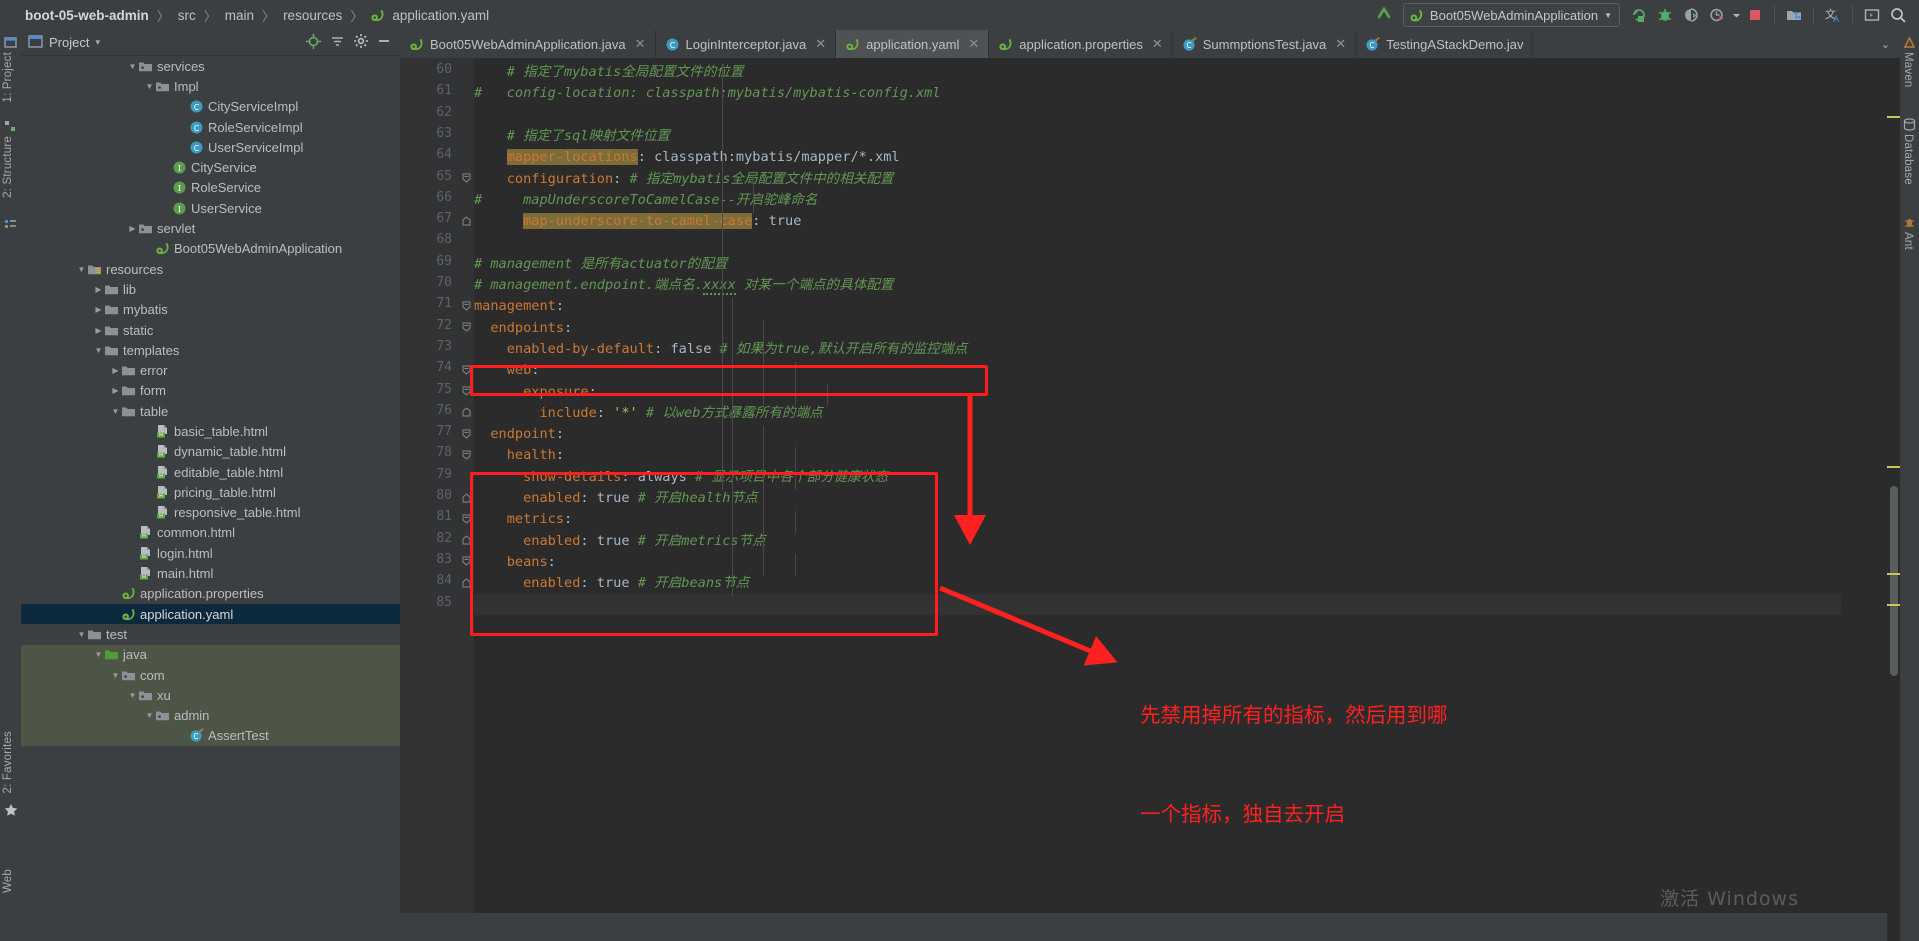  Describe the element at coordinates (210, 675) in the screenshot. I see `tree-item-com: ▼ com` at that location.